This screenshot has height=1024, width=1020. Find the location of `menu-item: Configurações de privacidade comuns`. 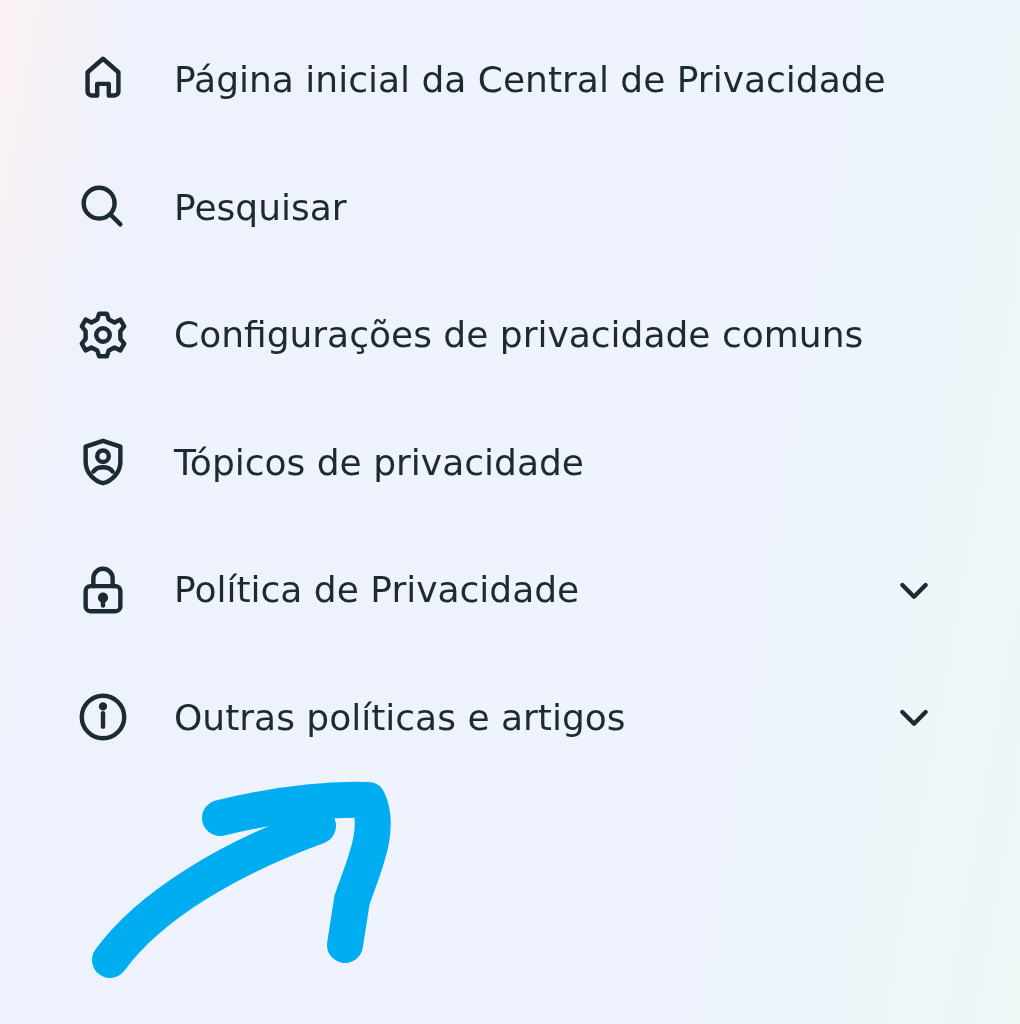

menu-item: Configurações de privacidade comuns is located at coordinates (554, 335).